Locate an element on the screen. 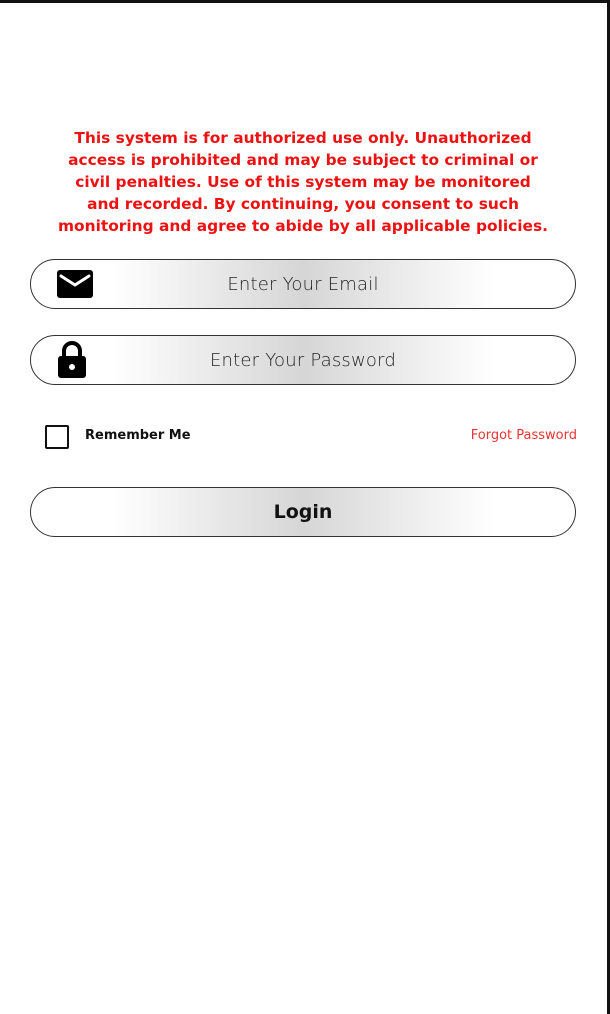  password-placeholder: Enter Your Password is located at coordinates (303, 360).